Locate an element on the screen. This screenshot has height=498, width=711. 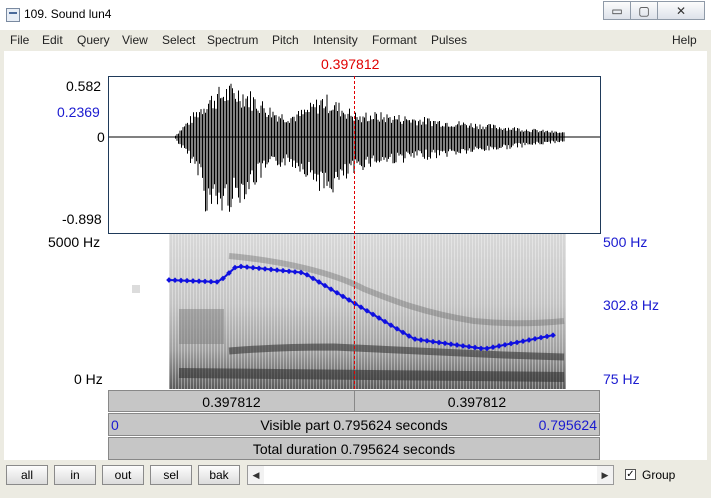
group-checkbox: ✓ is located at coordinates (630, 474).